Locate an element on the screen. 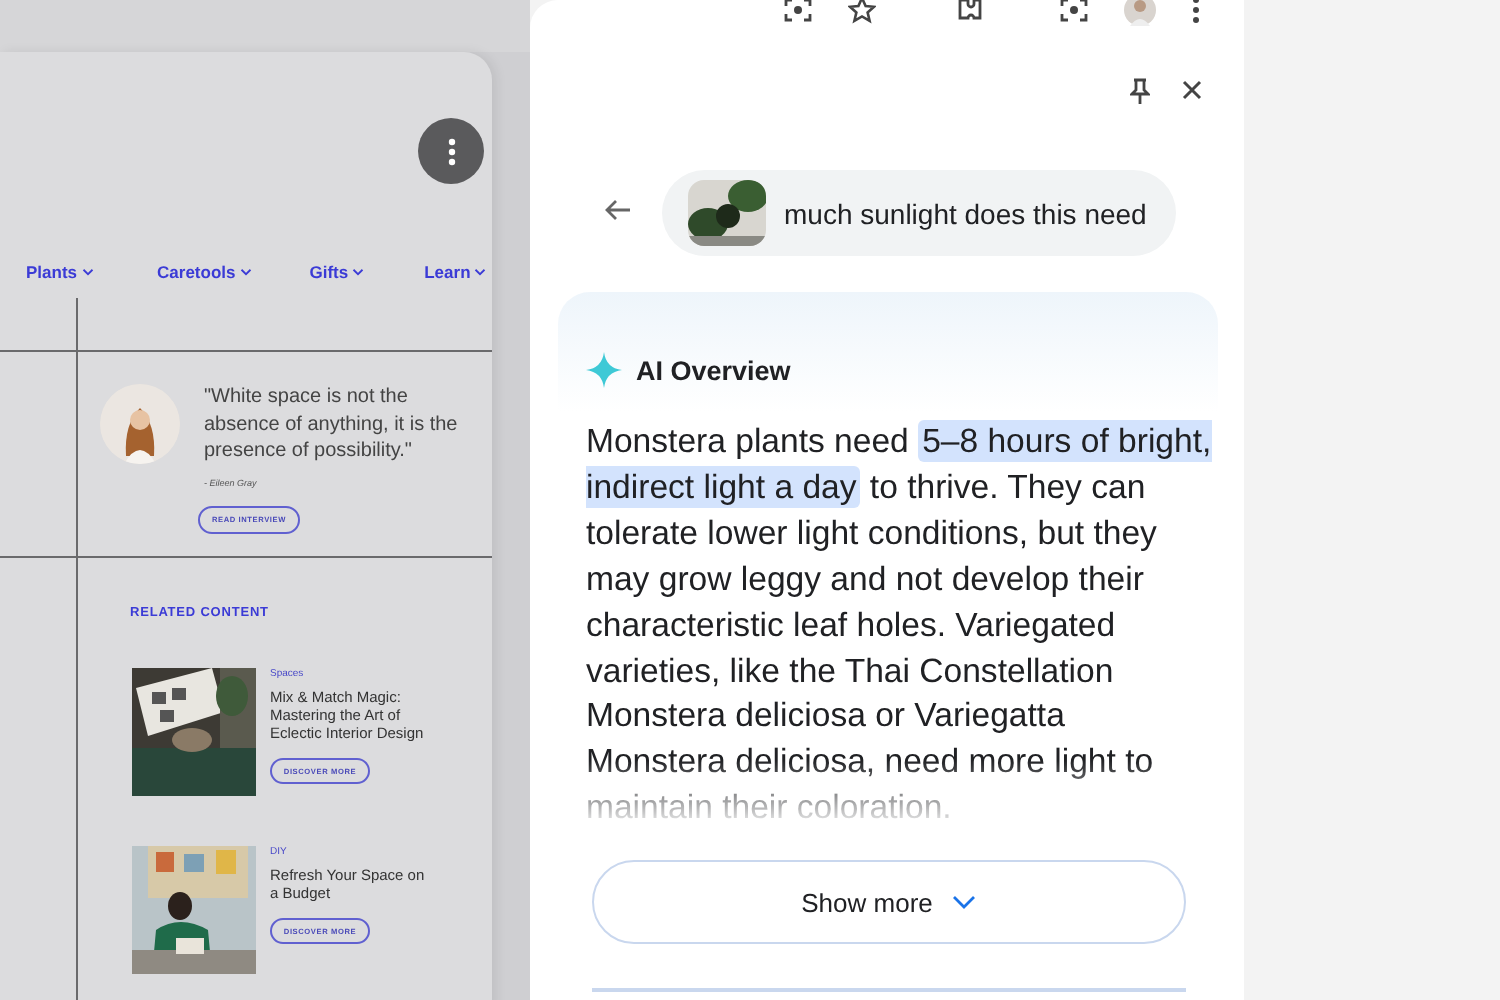  nav-link: Caretools is located at coordinates (204, 272).